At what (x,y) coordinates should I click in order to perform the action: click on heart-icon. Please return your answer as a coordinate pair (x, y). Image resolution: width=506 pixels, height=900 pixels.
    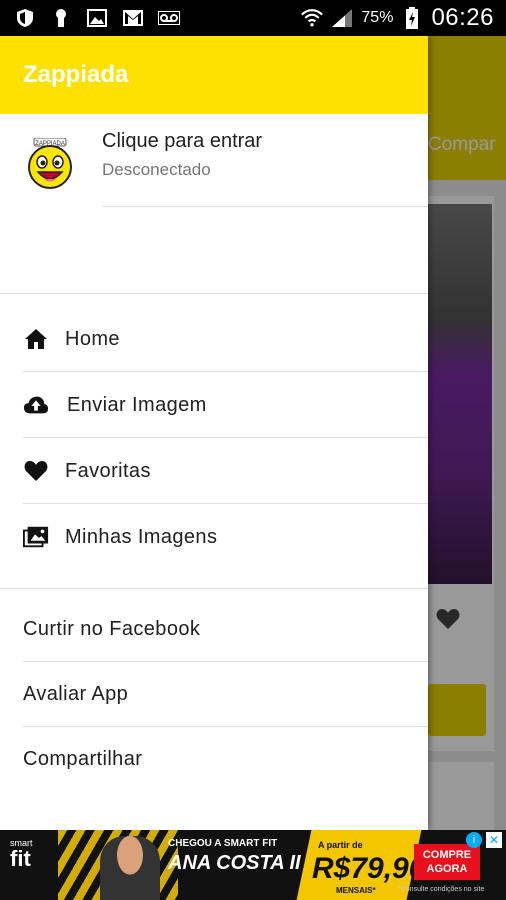
    Looking at the image, I should click on (36, 471).